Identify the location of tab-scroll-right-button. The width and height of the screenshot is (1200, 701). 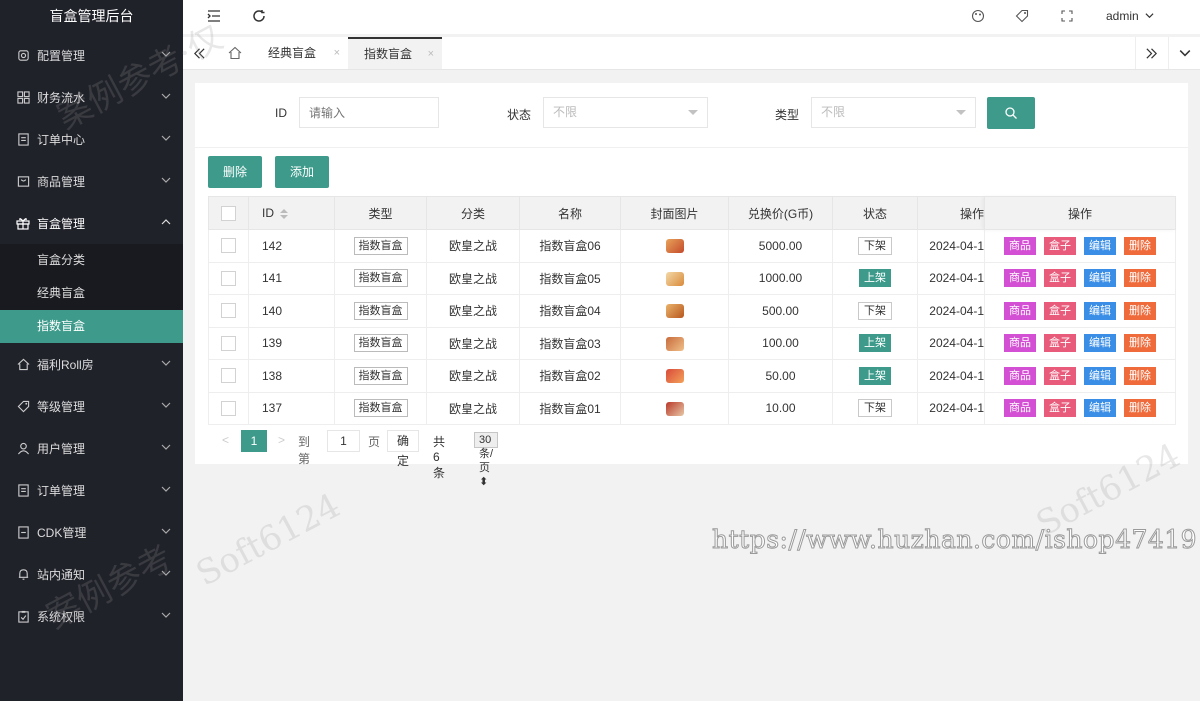
(1151, 53).